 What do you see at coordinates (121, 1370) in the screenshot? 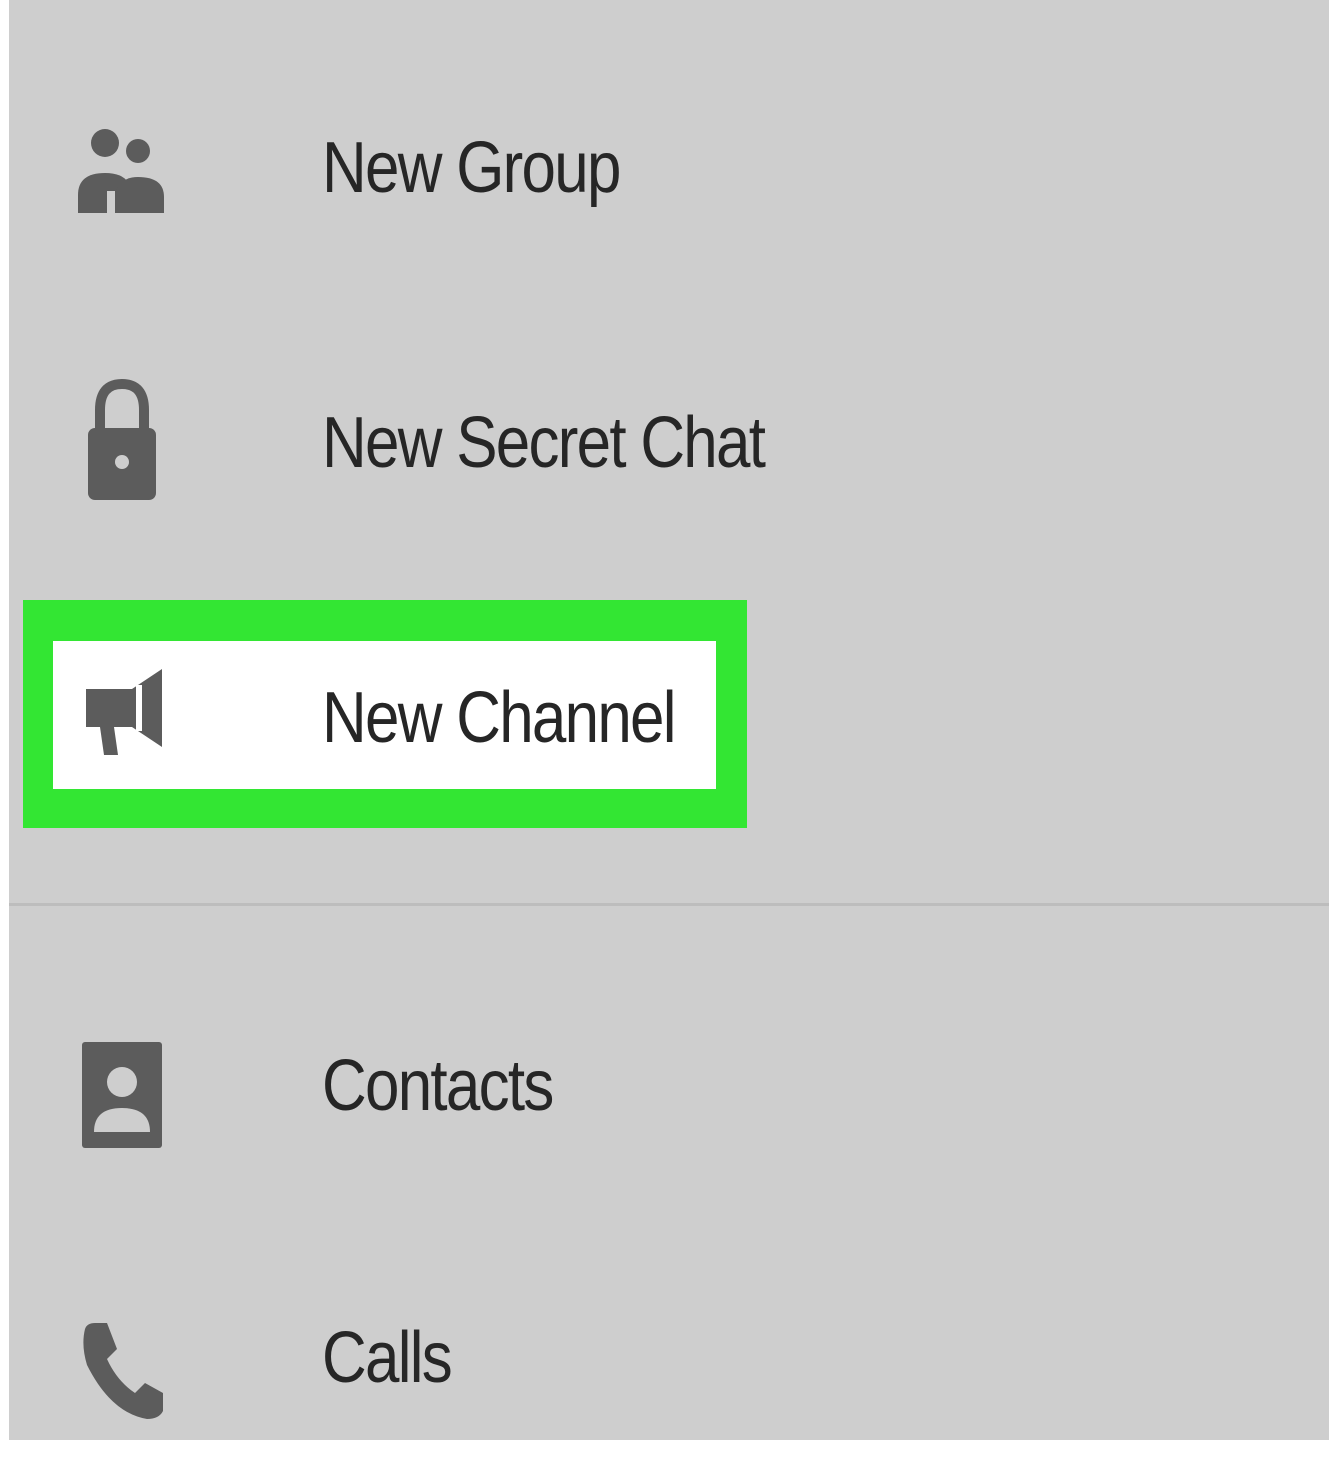
I see `phone-icon` at bounding box center [121, 1370].